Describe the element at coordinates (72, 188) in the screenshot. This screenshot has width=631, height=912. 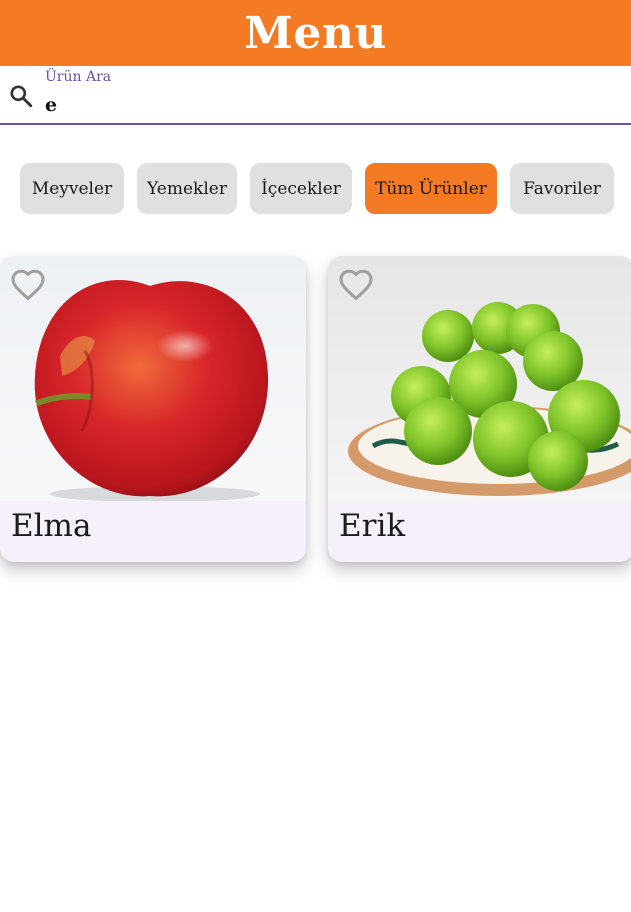
I see `chip-meyveler: Meyveler` at that location.